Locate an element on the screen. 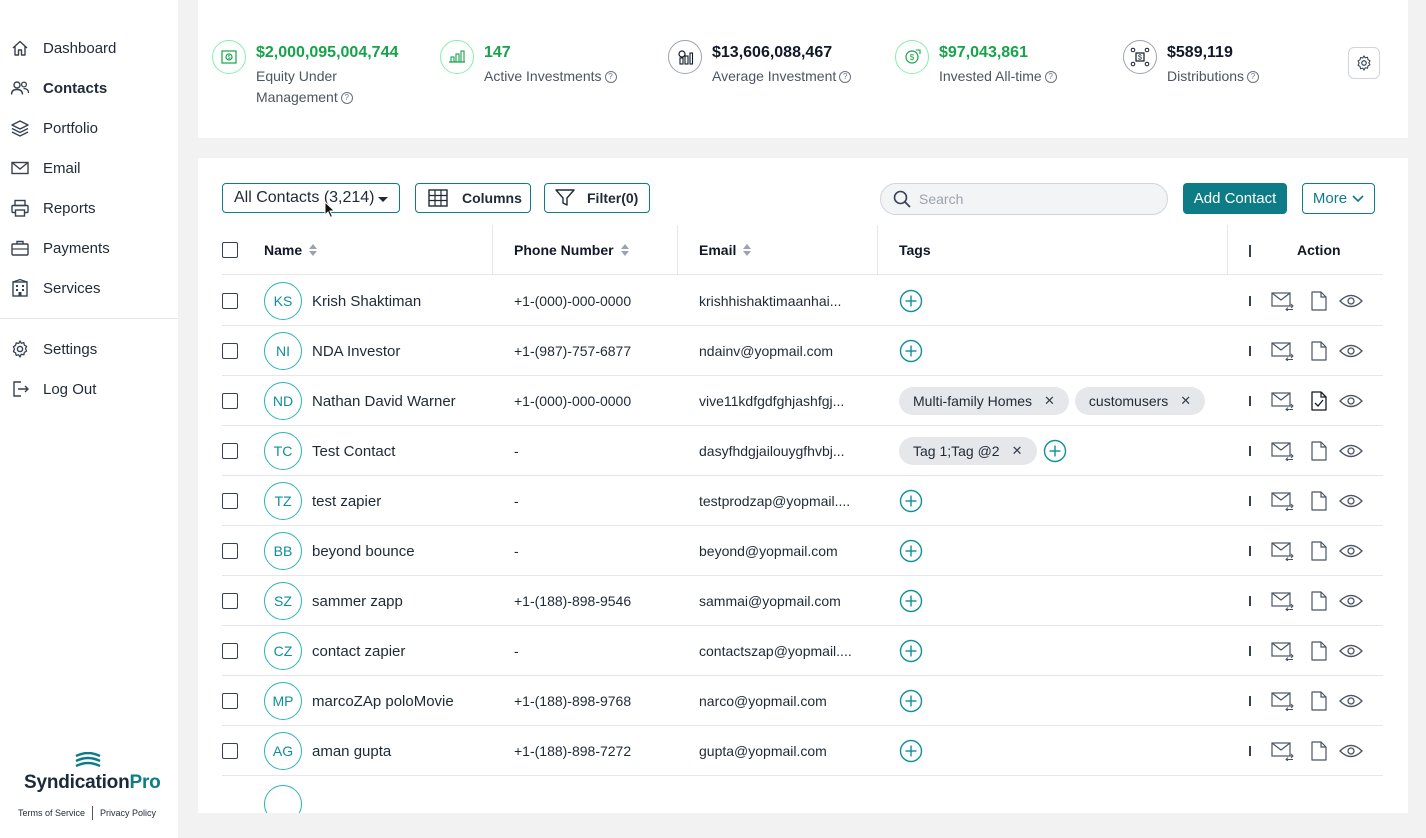 This screenshot has height=838, width=1426. privacy-link: Privacy Policy is located at coordinates (128, 813).